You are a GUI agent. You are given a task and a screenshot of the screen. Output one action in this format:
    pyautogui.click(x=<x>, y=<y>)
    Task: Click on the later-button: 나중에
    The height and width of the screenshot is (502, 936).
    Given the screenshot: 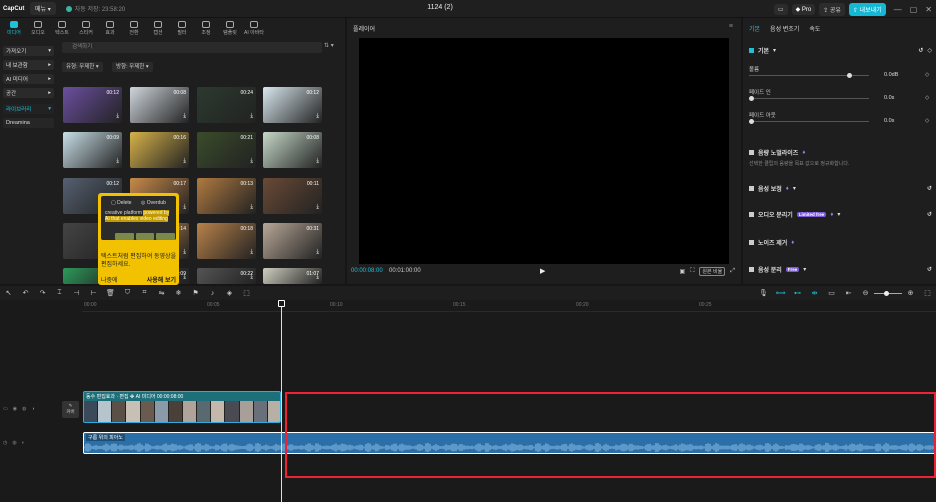 What is the action you would take?
    pyautogui.click(x=109, y=279)
    